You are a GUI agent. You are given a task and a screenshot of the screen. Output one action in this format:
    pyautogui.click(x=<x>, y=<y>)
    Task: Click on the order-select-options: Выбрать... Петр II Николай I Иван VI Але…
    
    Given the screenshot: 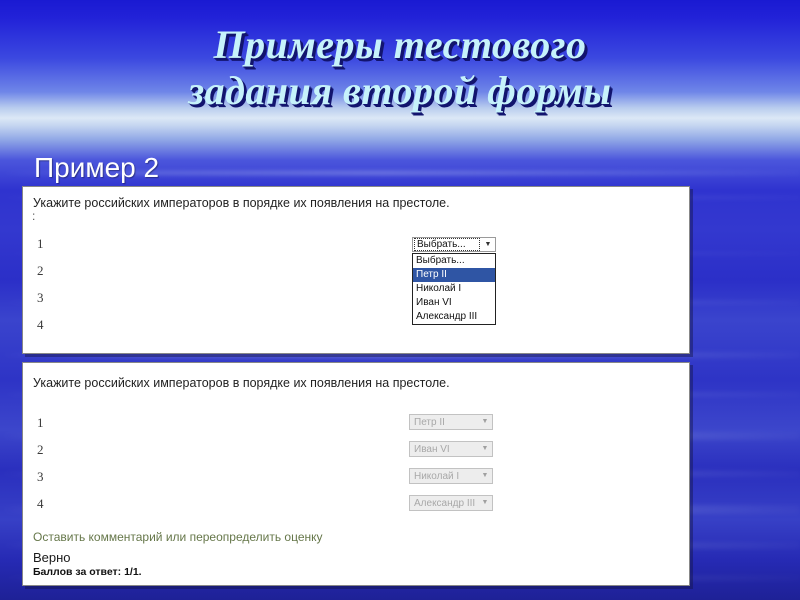 What is the action you would take?
    pyautogui.click(x=454, y=289)
    